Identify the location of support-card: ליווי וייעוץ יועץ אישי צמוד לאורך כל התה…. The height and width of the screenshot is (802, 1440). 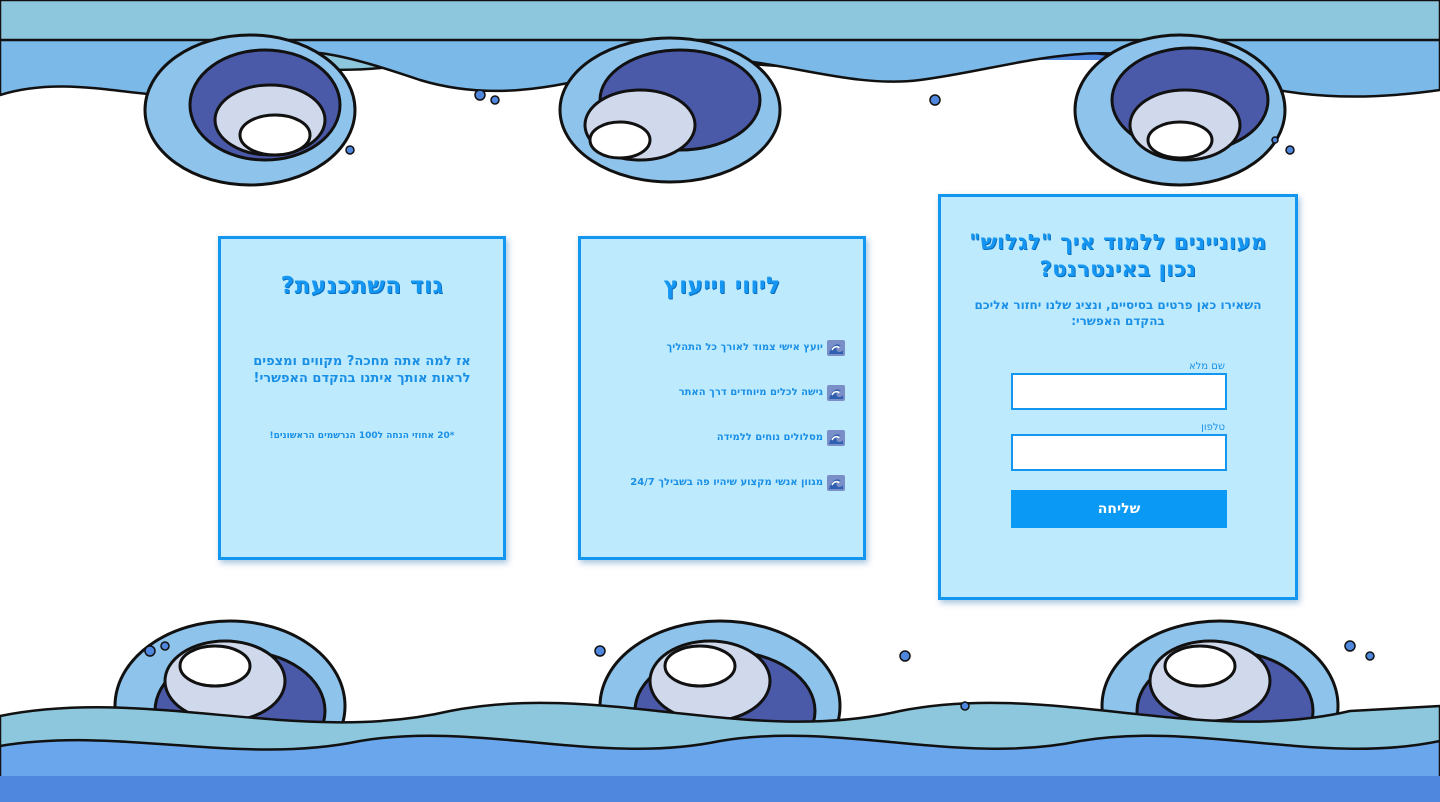
(722, 398).